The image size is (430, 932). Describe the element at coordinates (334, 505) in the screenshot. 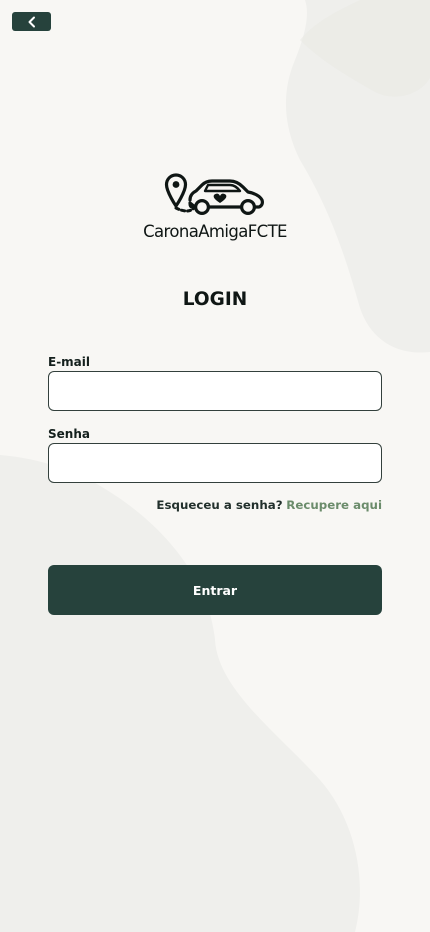

I see `recover-password-link: Recupere aqui` at that location.